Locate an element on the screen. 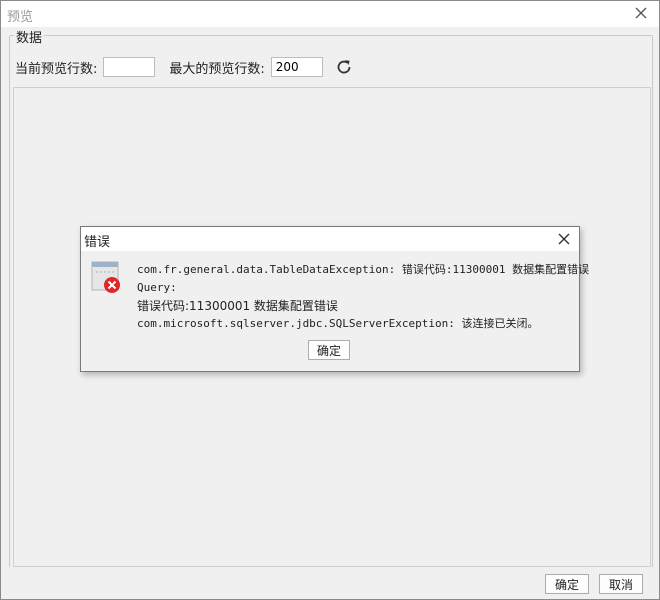 This screenshot has width=660, height=600. preview-button-bar: 确定 取消 is located at coordinates (330, 583).